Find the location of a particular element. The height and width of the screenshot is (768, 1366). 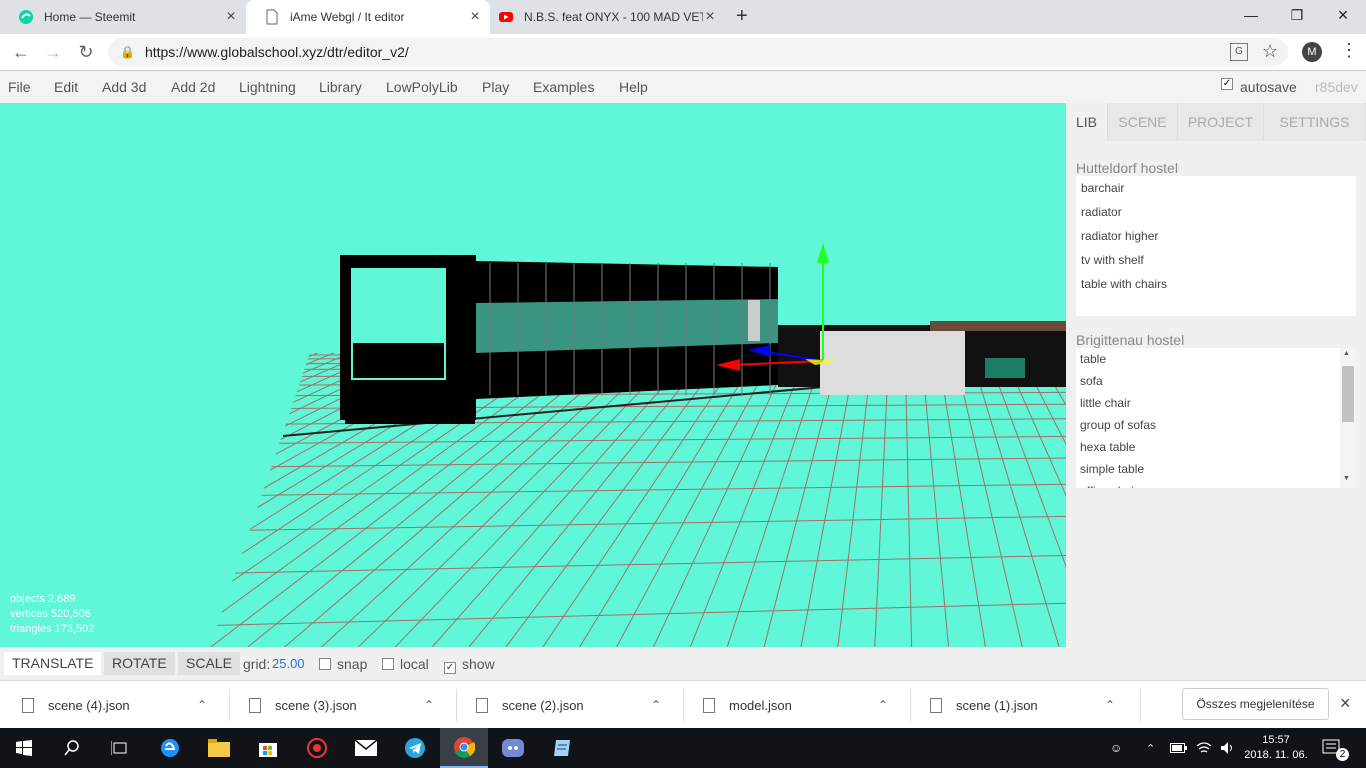

menu-library: Library is located at coordinates (340, 87).